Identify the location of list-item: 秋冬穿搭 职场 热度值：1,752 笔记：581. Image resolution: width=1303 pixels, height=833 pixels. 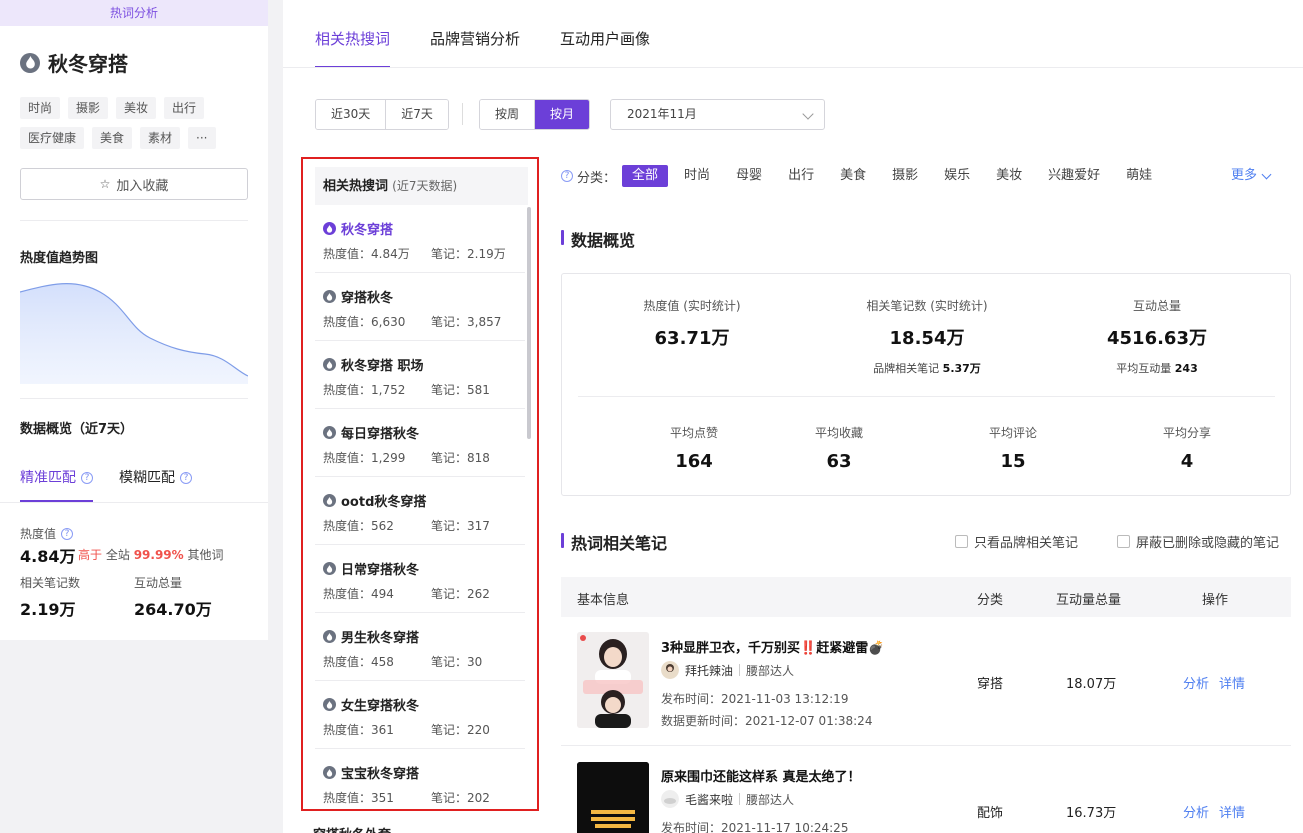
(420, 375).